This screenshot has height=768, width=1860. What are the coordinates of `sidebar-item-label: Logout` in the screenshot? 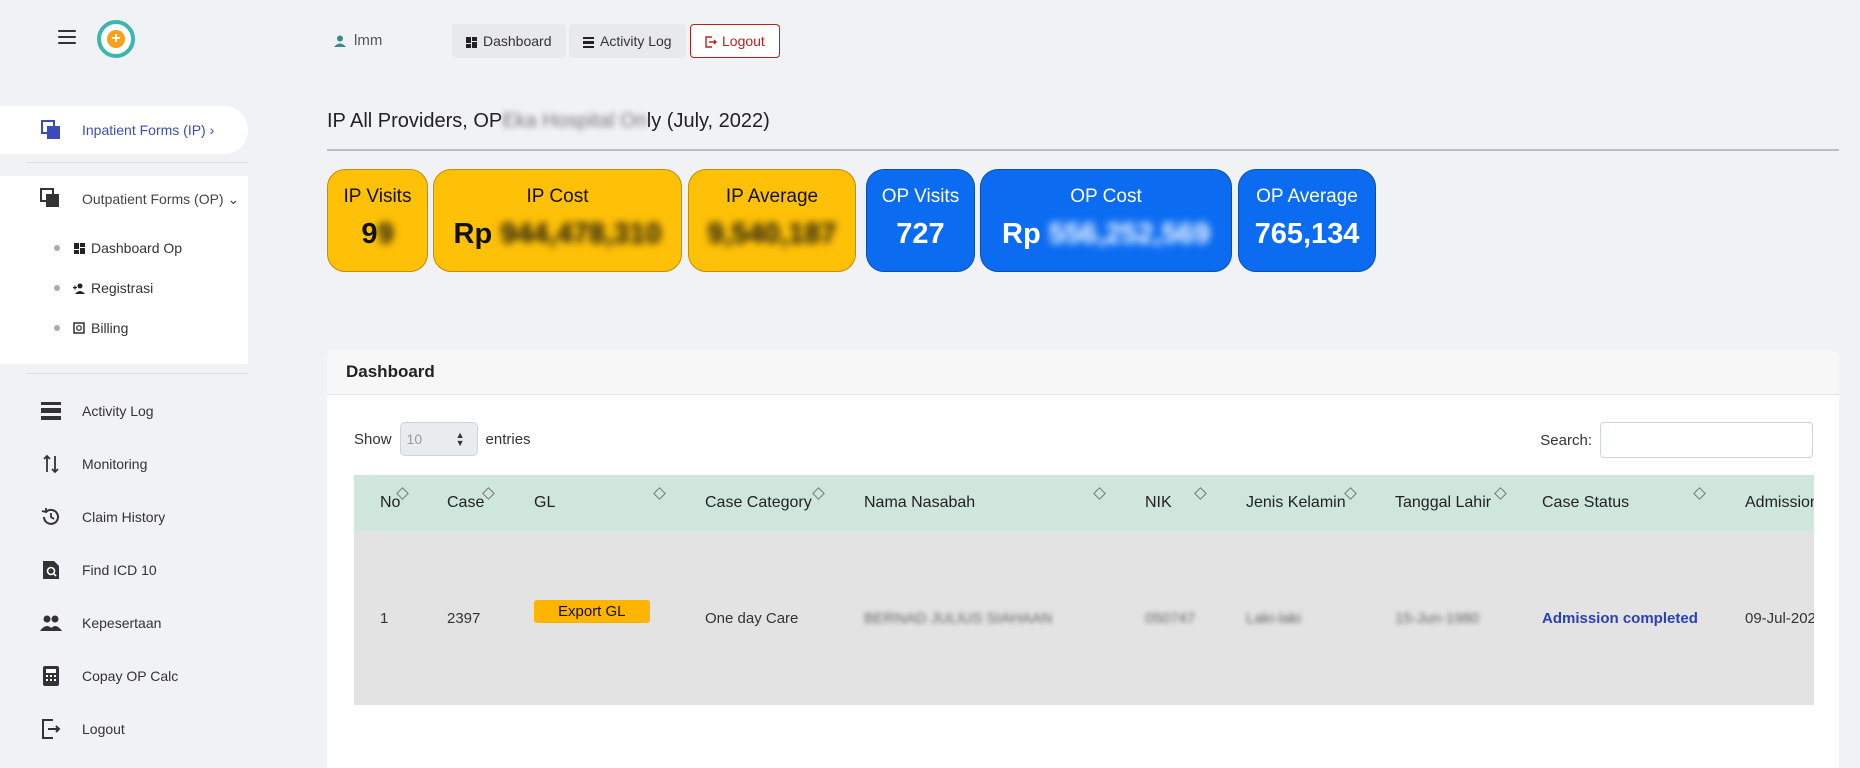 It's located at (103, 729).